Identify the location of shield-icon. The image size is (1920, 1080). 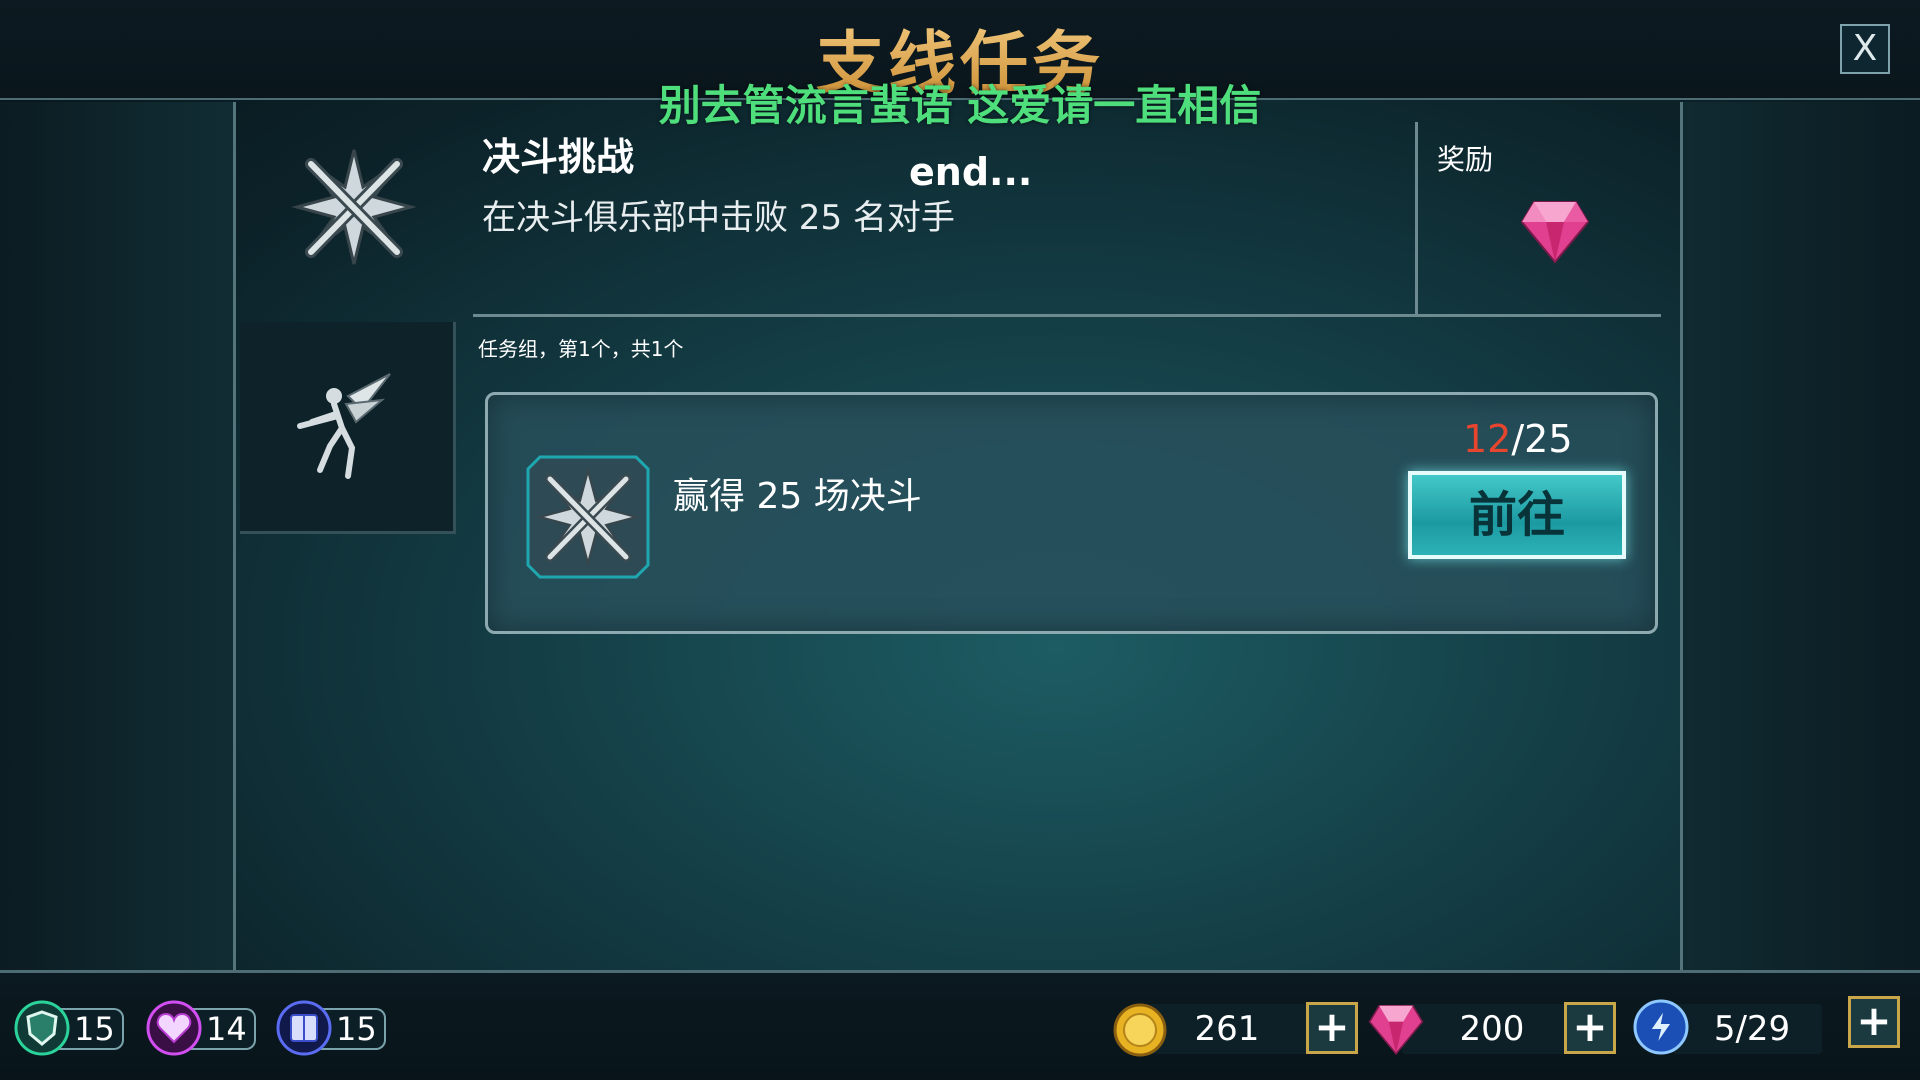
(42, 1028).